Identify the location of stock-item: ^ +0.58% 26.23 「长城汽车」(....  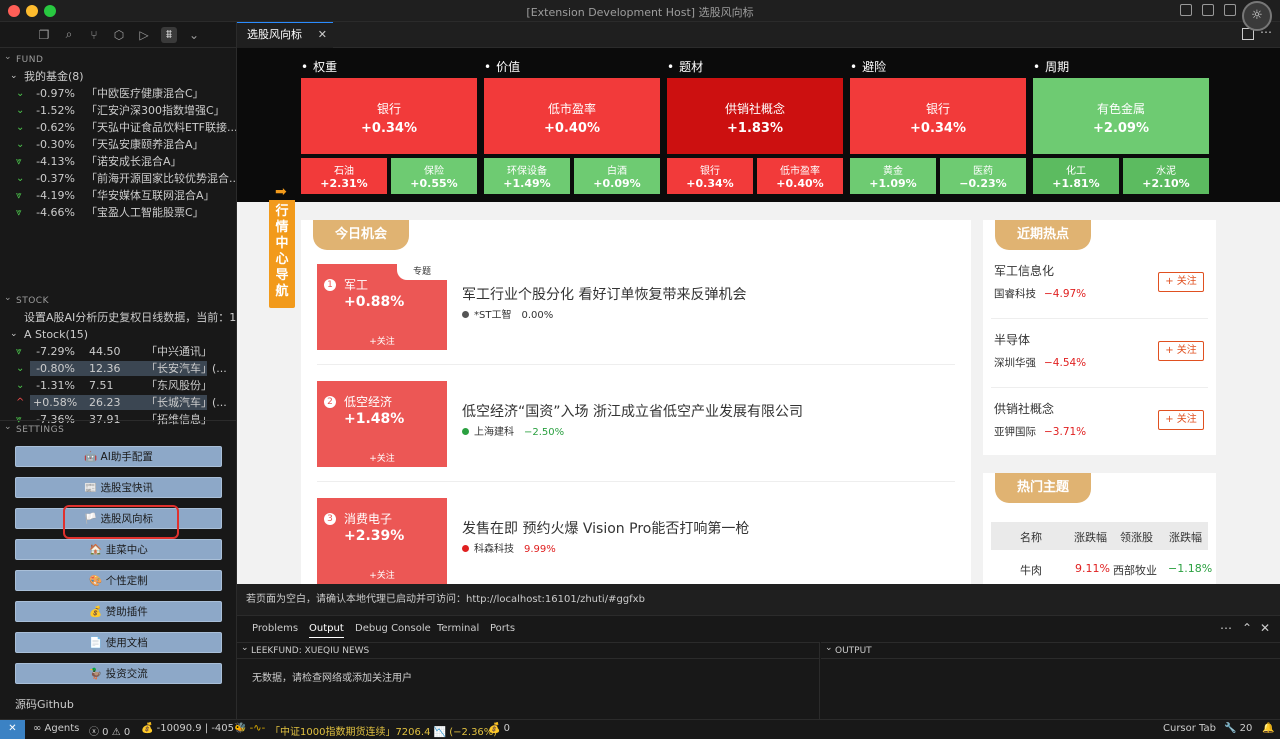
(118, 402).